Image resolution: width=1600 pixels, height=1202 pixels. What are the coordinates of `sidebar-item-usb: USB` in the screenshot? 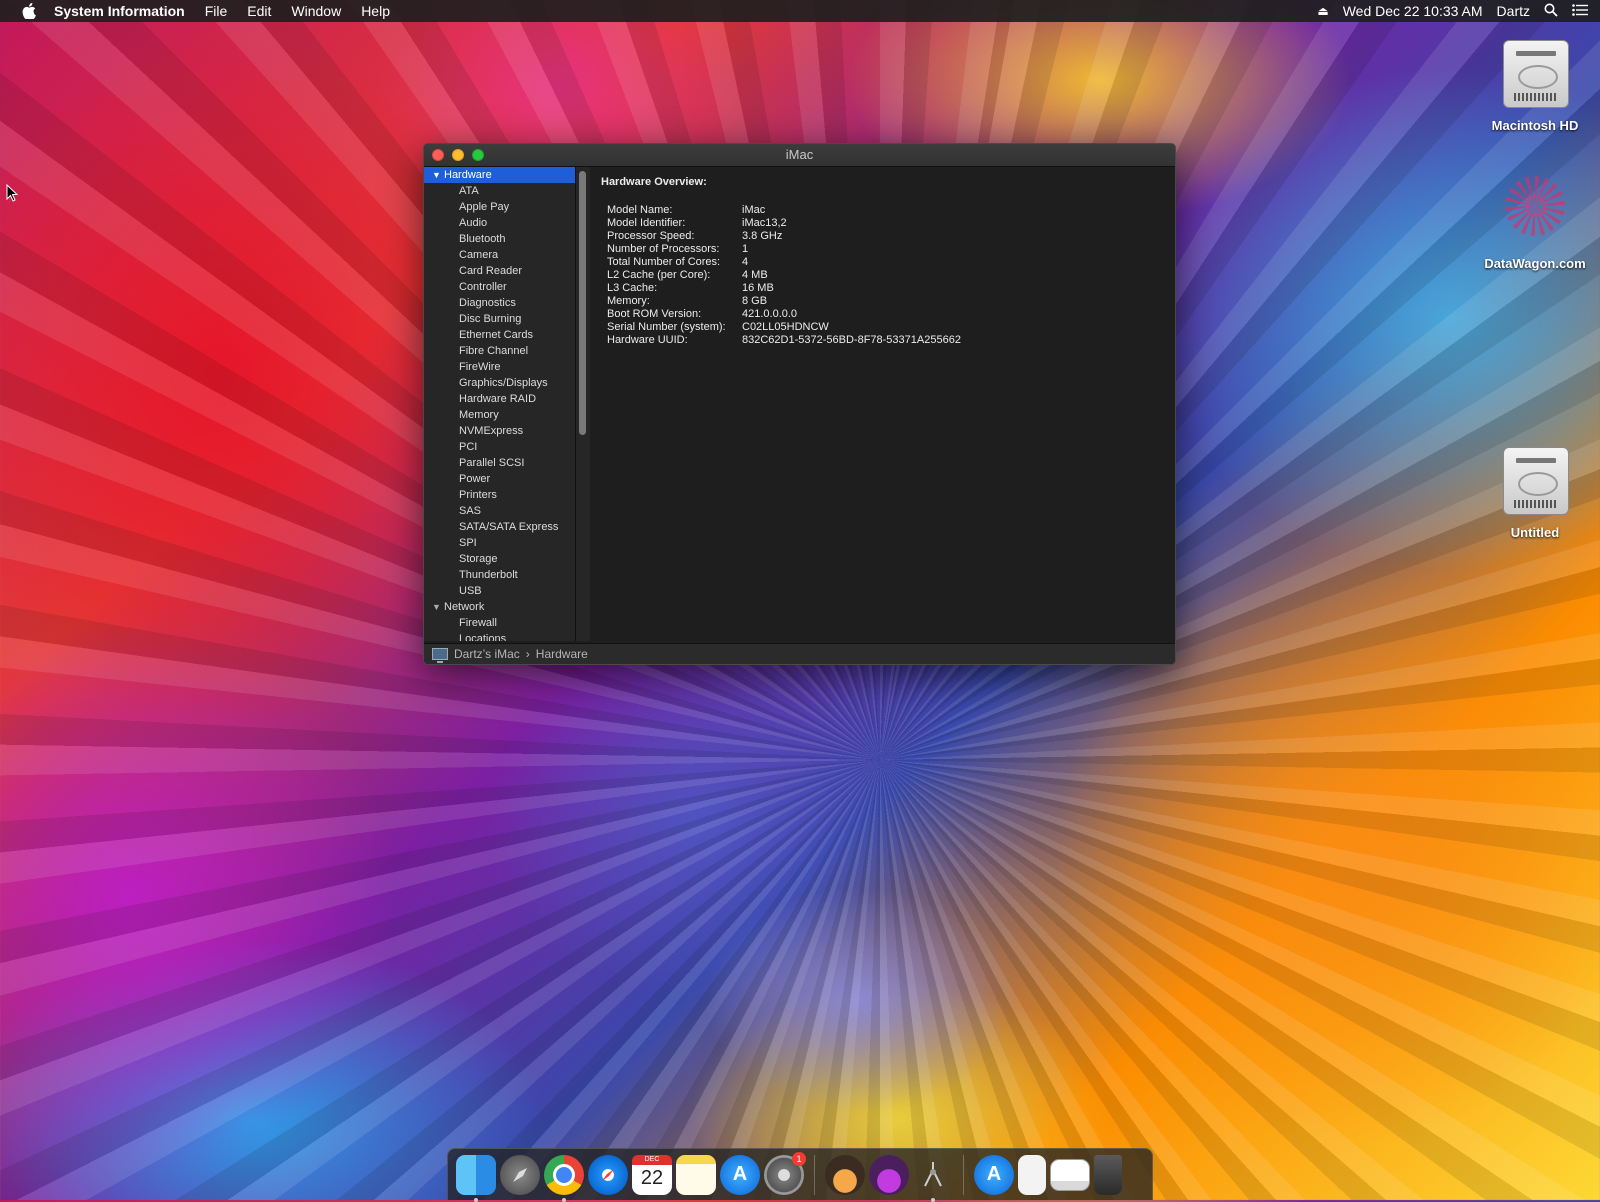 It's located at (499, 591).